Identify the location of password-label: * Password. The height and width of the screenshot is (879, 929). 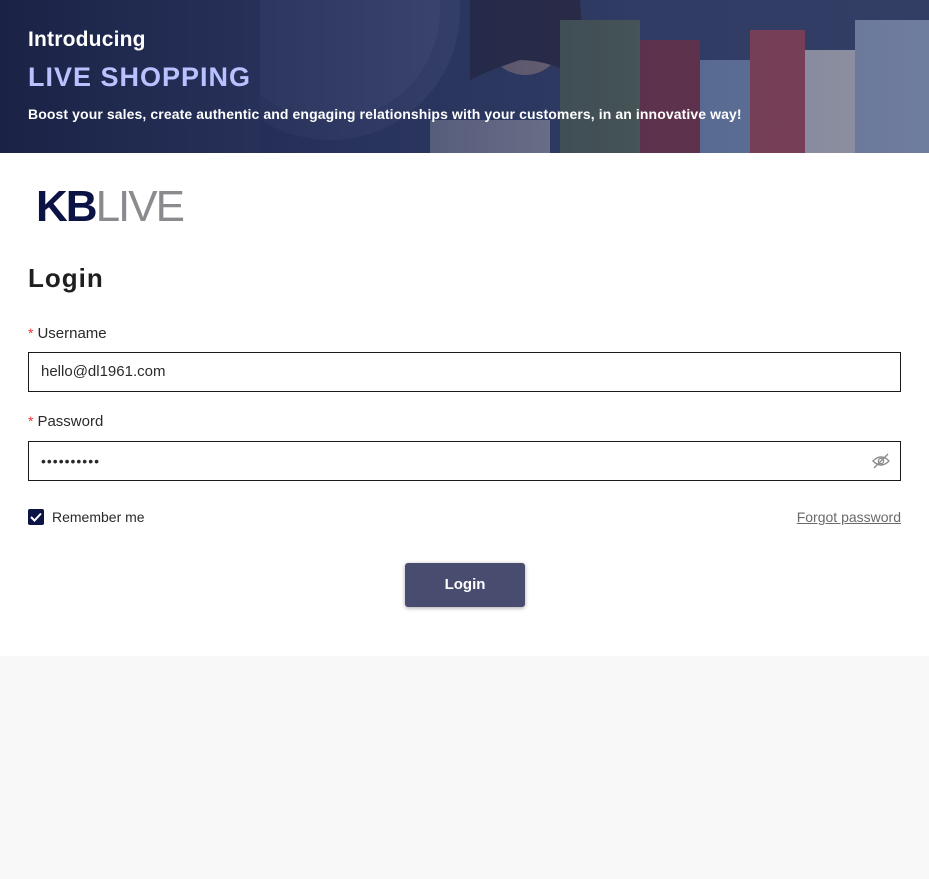
(65, 421).